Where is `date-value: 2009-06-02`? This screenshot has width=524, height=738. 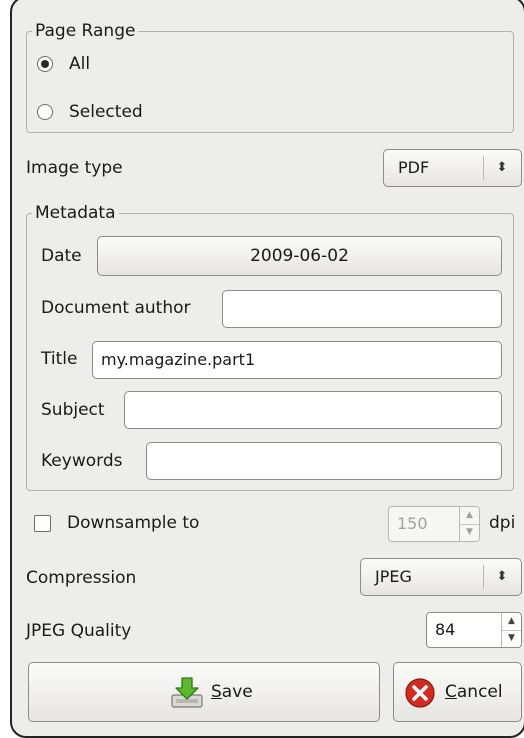
date-value: 2009-06-02 is located at coordinates (299, 256).